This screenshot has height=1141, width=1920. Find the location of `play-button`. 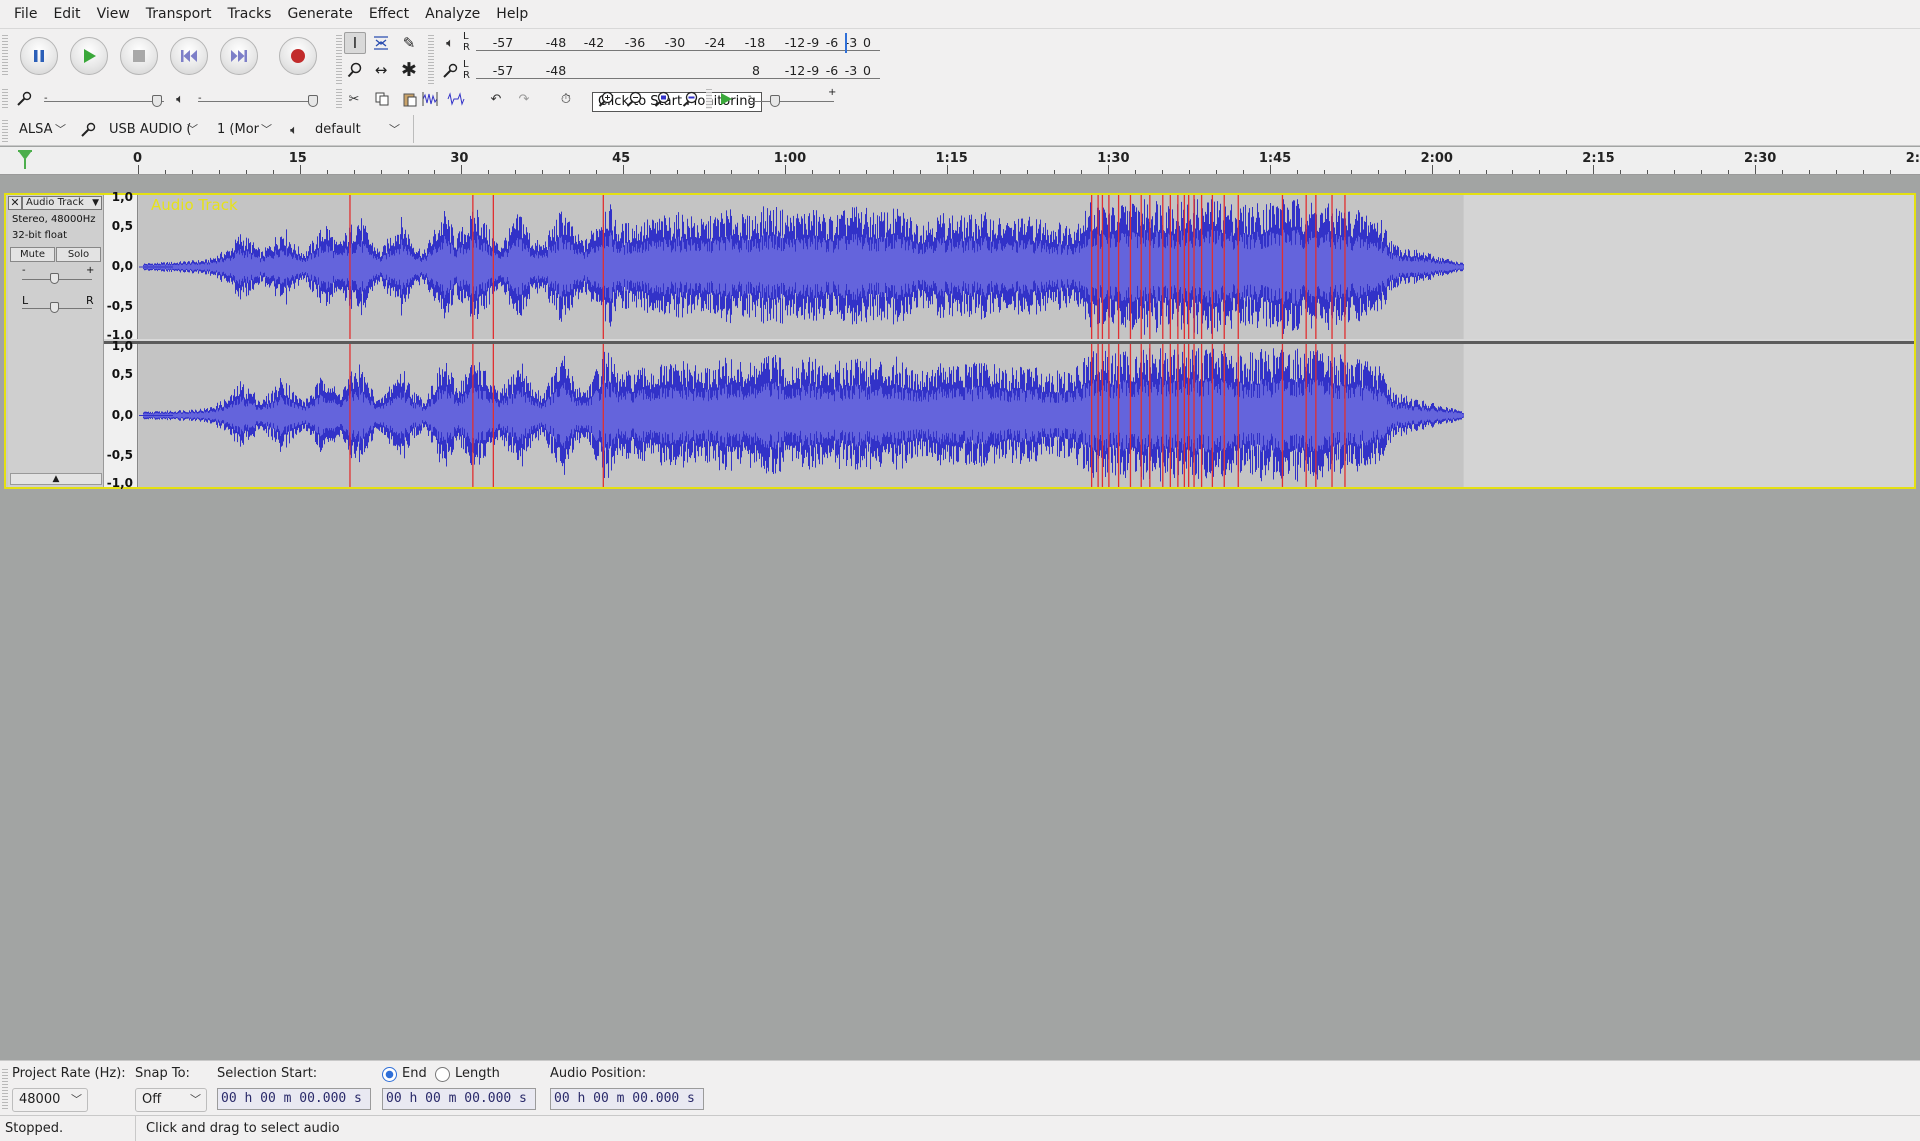

play-button is located at coordinates (89, 56).